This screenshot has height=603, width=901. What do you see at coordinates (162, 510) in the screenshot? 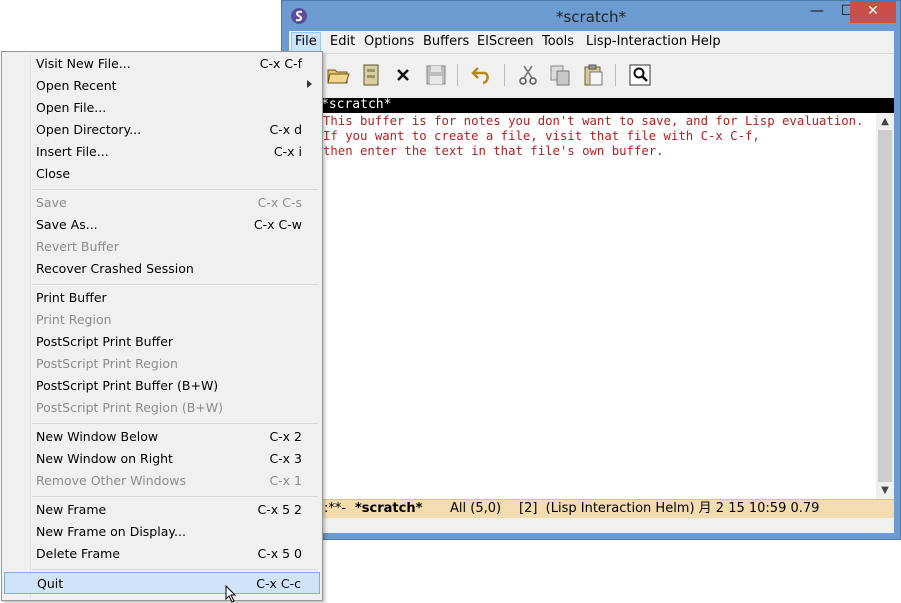
I see `menu-item-new-frame: New Frame C-x 5 2` at bounding box center [162, 510].